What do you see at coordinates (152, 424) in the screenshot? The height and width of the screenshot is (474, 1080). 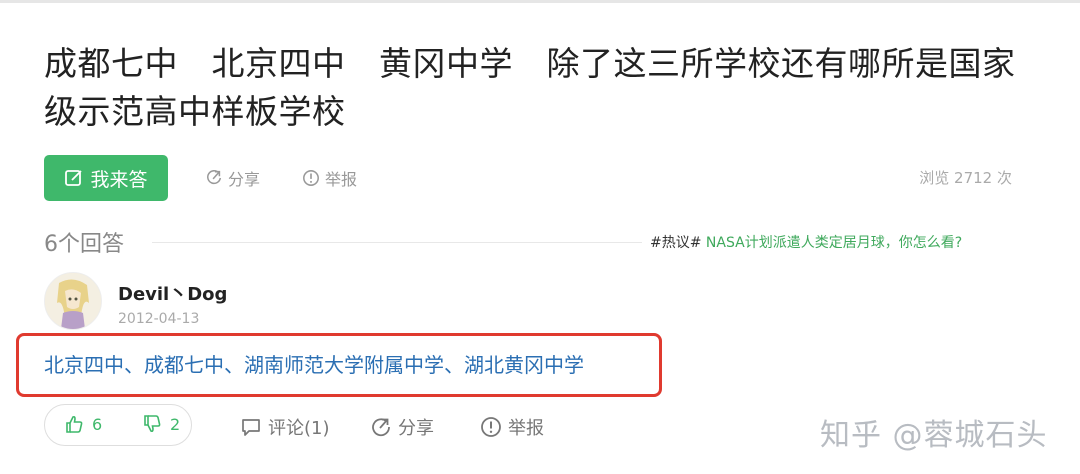 I see `thumbs-down-icon` at bounding box center [152, 424].